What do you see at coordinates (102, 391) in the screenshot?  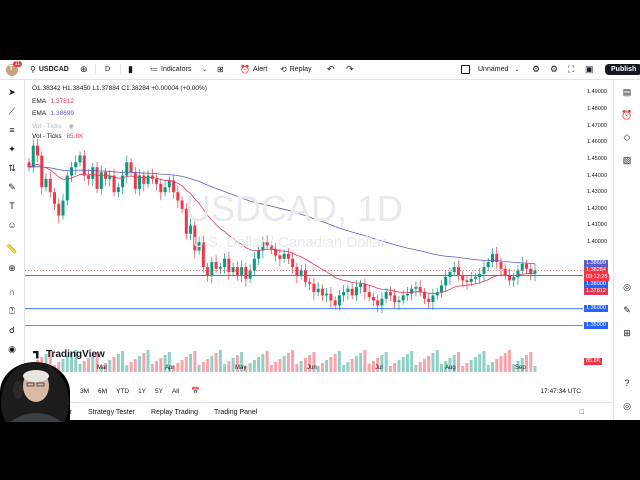 I see `range-button-6m: 6M` at bounding box center [102, 391].